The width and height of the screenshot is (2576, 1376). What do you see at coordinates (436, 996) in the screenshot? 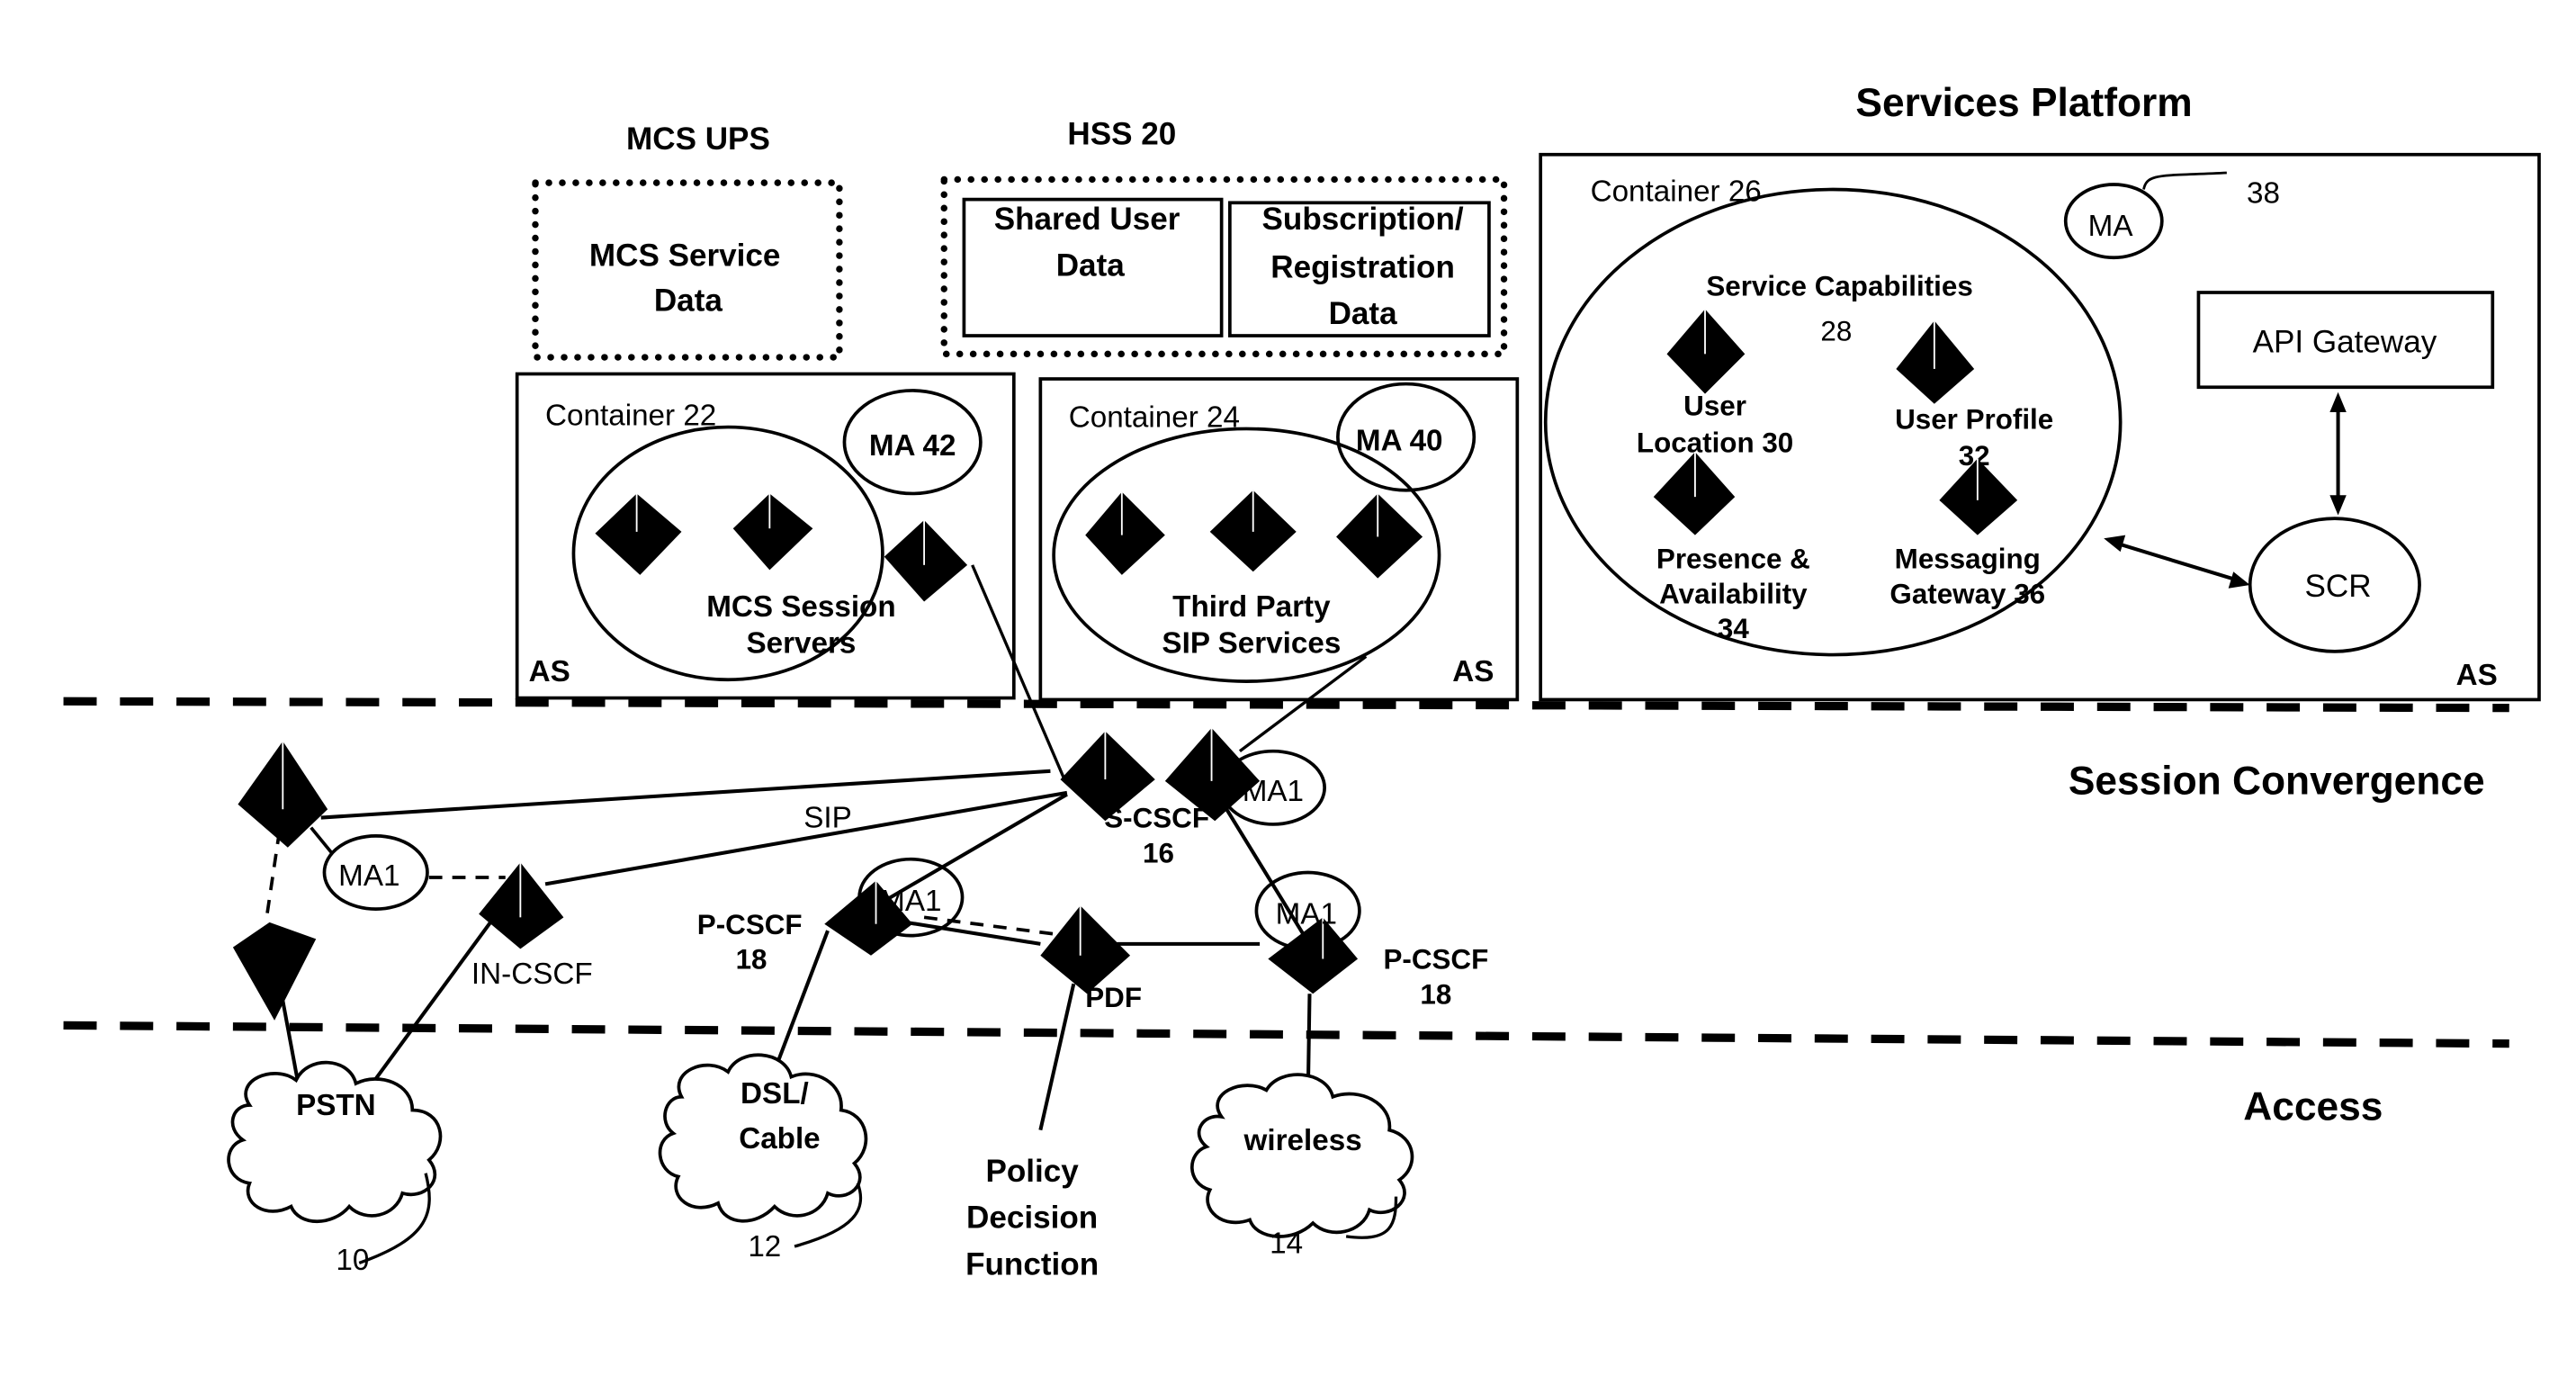
I see `in-cscf-to-pstn-link` at bounding box center [436, 996].